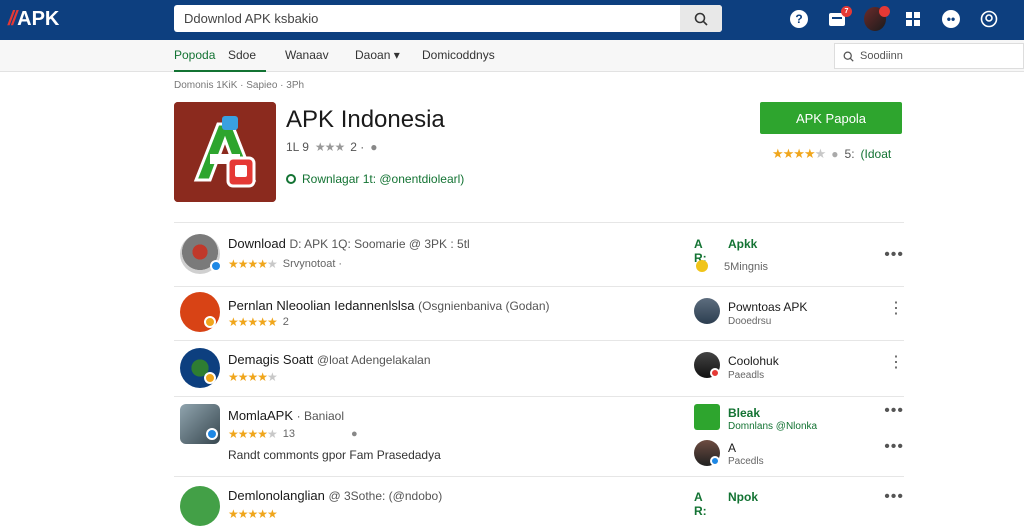 This screenshot has height=526, width=1024. Describe the element at coordinates (484, 306) in the screenshot. I see `row-subtitle: (Osgnienbaniva (Godan)` at that location.